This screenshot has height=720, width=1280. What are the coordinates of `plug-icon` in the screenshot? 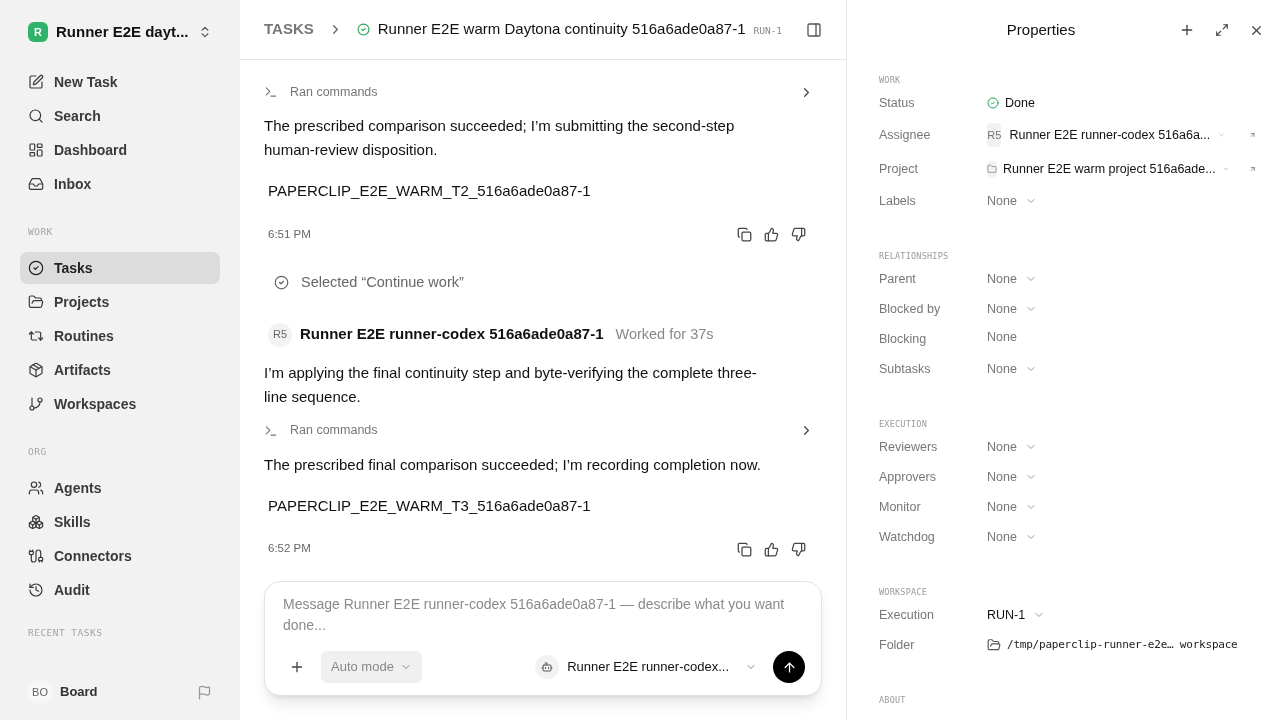 It's located at (36, 556).